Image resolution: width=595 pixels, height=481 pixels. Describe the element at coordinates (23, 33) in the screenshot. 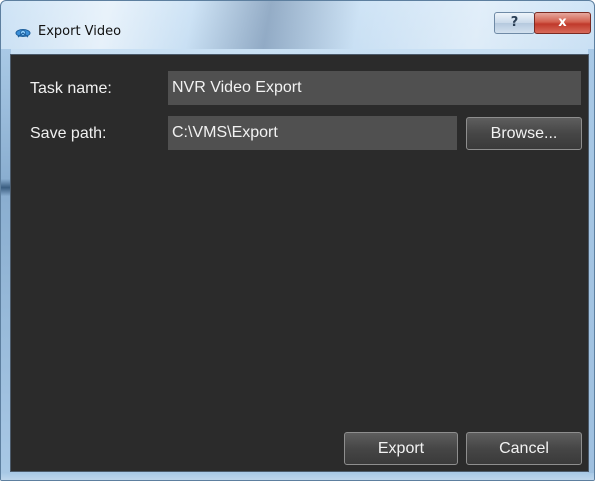

I see `app-icon` at that location.